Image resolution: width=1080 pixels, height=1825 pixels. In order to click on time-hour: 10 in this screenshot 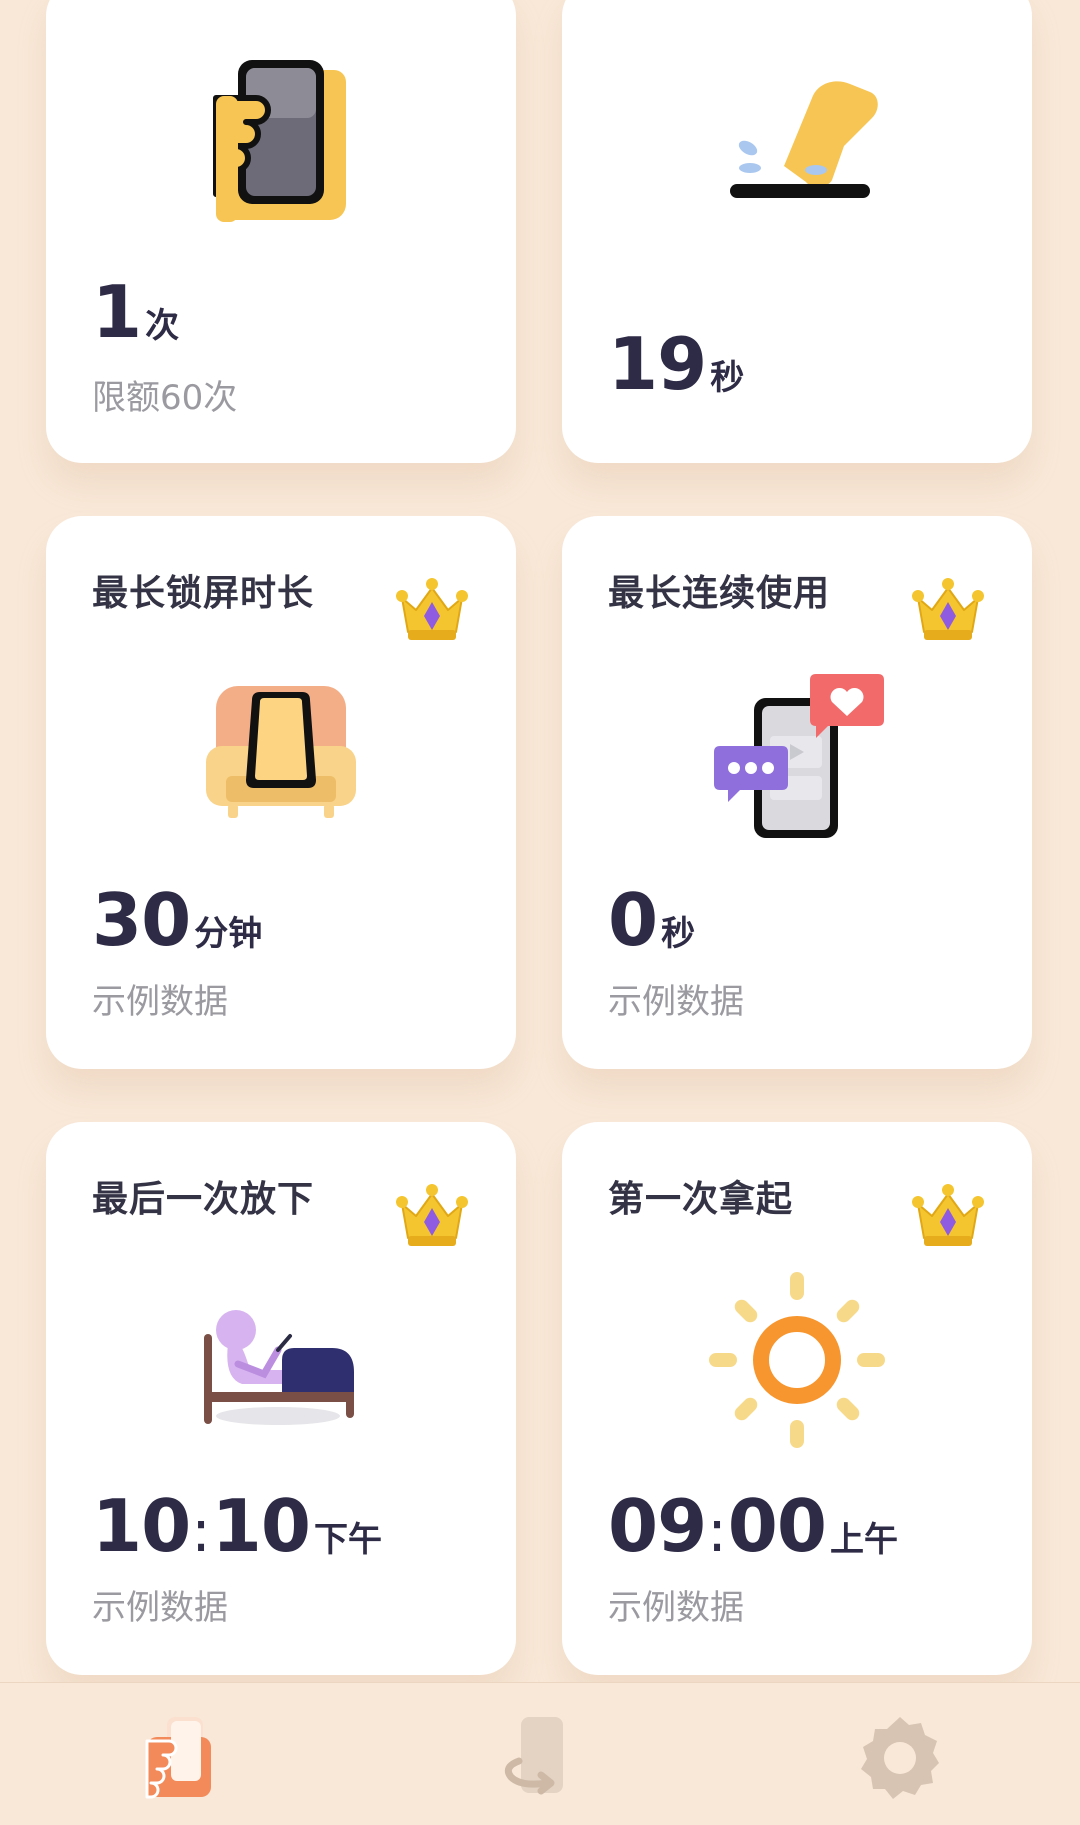, I will do `click(141, 1526)`.